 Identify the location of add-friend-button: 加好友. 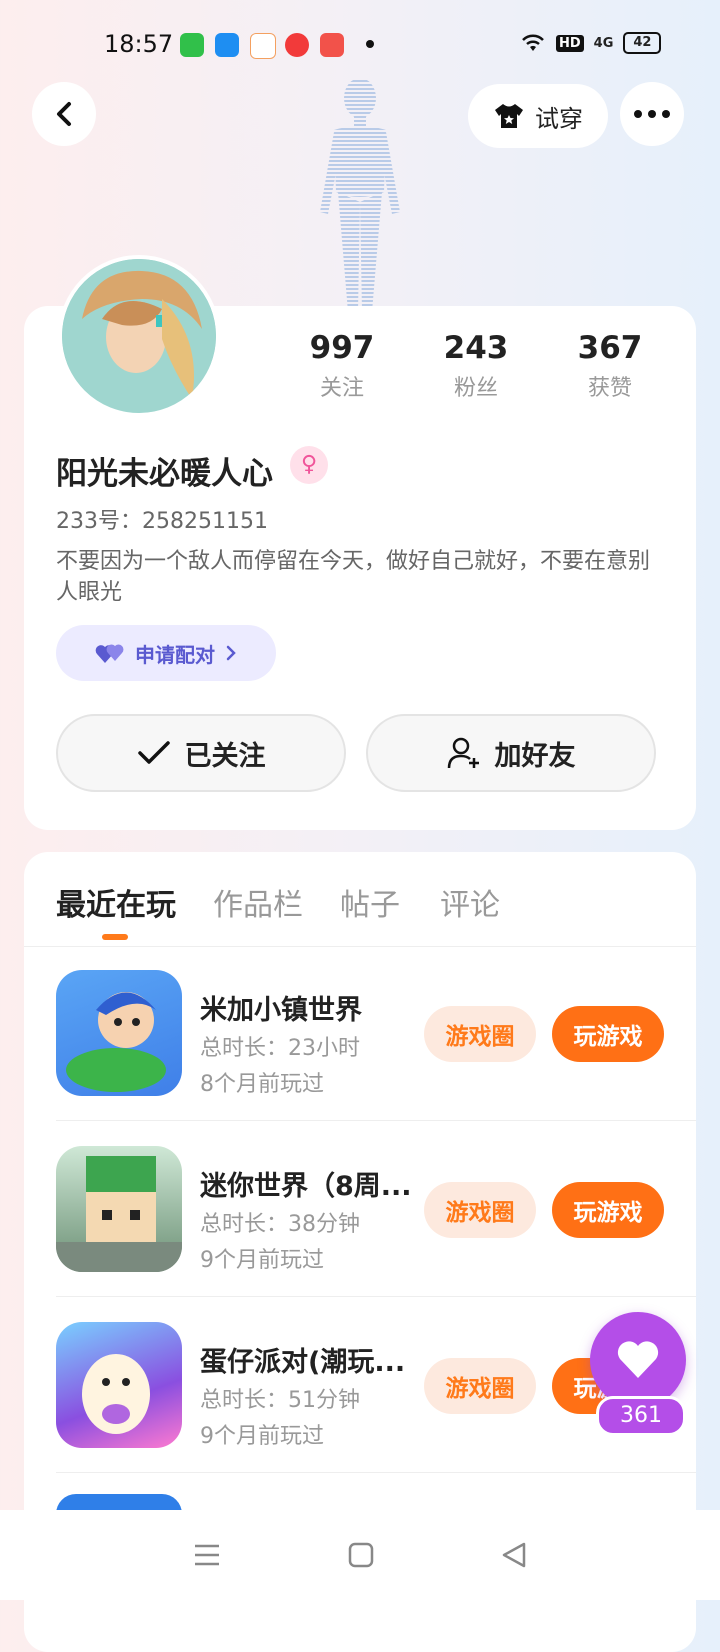
(511, 753).